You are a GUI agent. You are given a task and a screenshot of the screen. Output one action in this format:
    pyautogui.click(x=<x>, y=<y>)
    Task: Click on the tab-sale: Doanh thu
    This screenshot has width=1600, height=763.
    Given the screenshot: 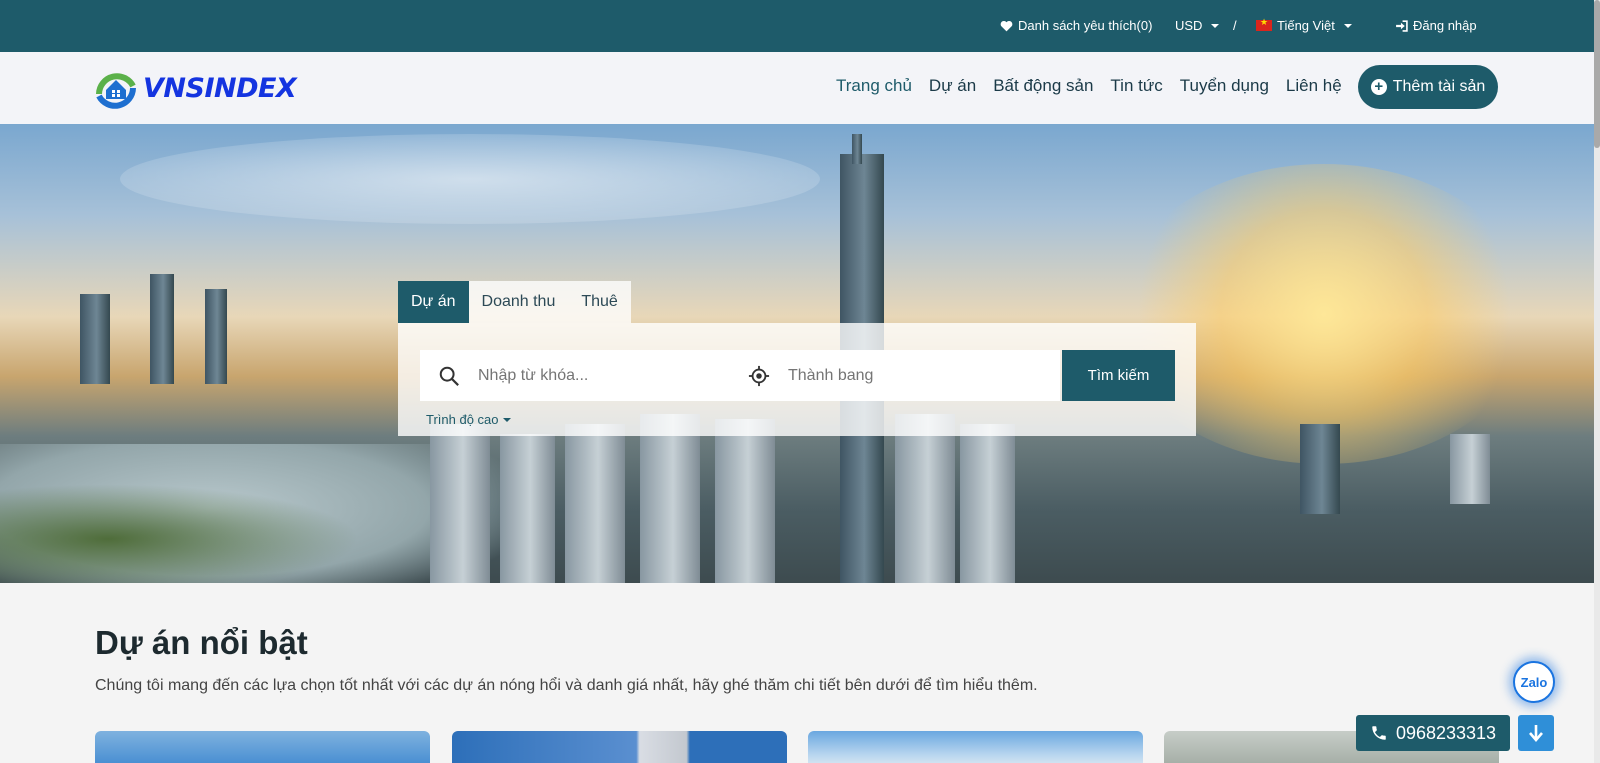 What is the action you would take?
    pyautogui.click(x=518, y=302)
    